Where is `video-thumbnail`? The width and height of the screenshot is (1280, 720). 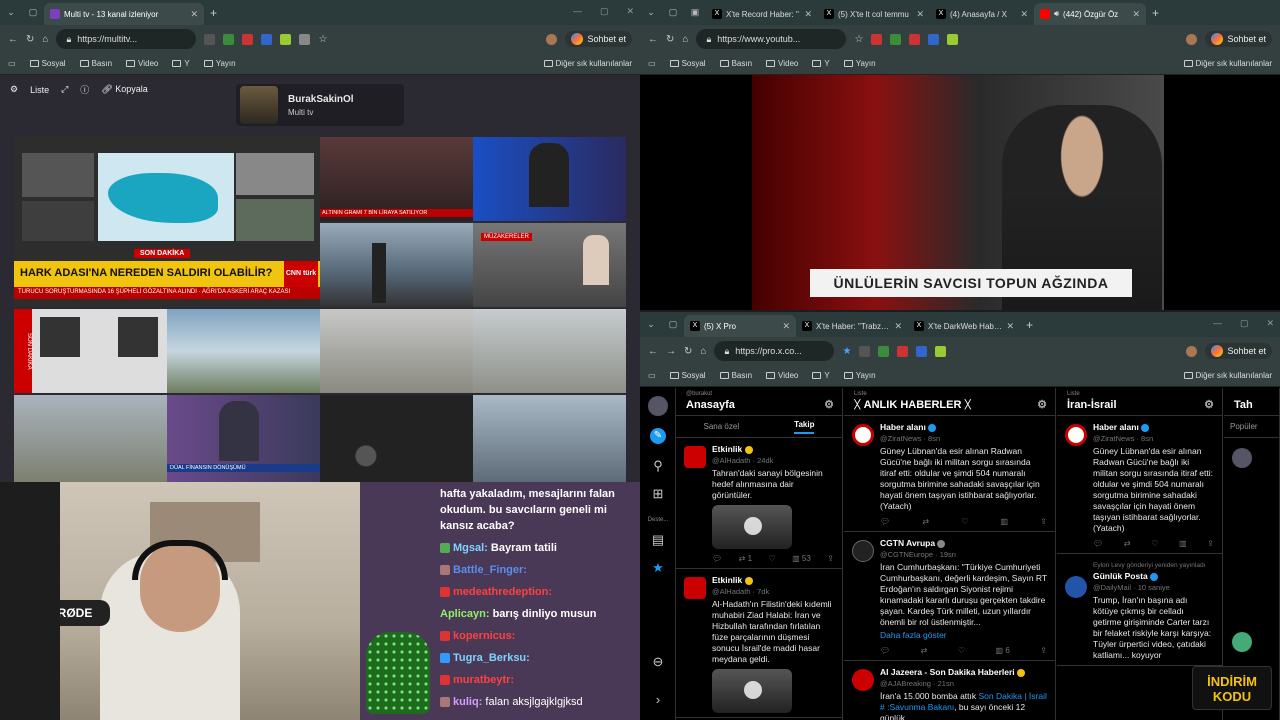
video-thumbnail is located at coordinates (752, 691).